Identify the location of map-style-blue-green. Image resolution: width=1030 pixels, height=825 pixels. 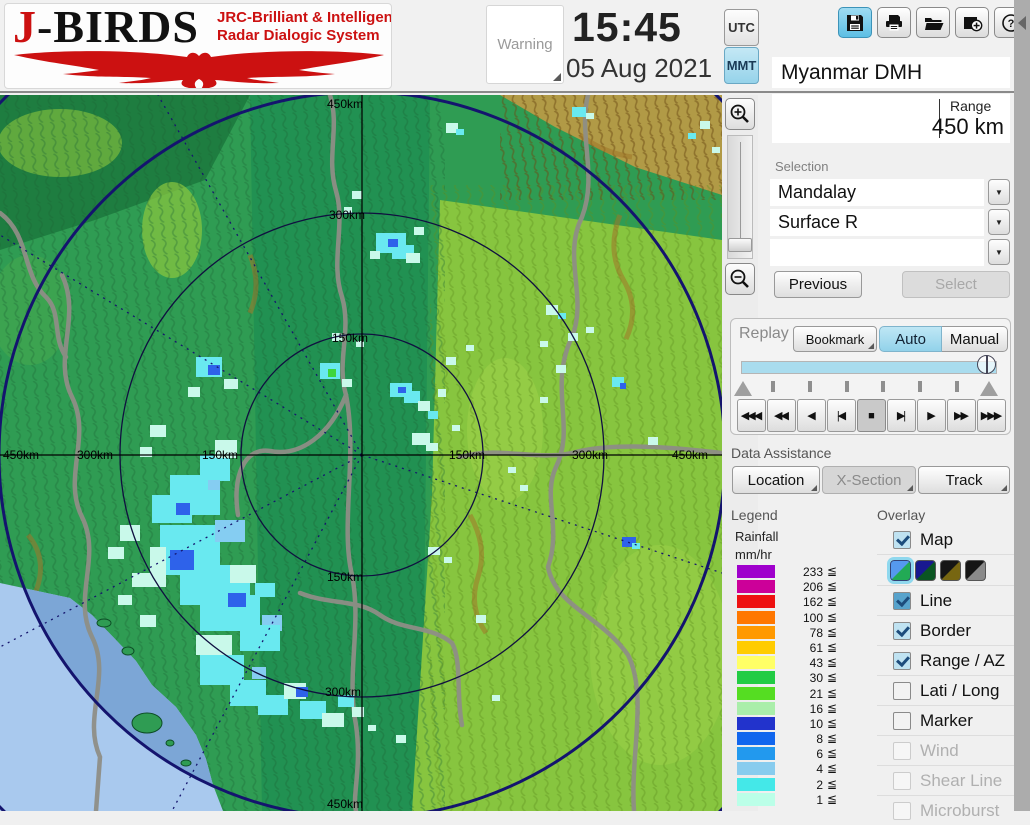
(900, 570).